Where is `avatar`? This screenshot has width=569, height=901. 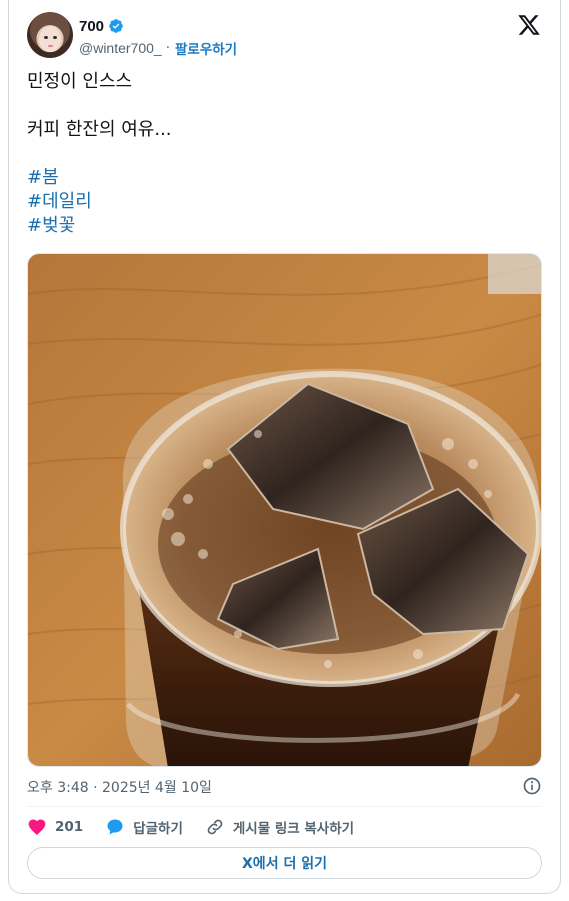 avatar is located at coordinates (50, 35).